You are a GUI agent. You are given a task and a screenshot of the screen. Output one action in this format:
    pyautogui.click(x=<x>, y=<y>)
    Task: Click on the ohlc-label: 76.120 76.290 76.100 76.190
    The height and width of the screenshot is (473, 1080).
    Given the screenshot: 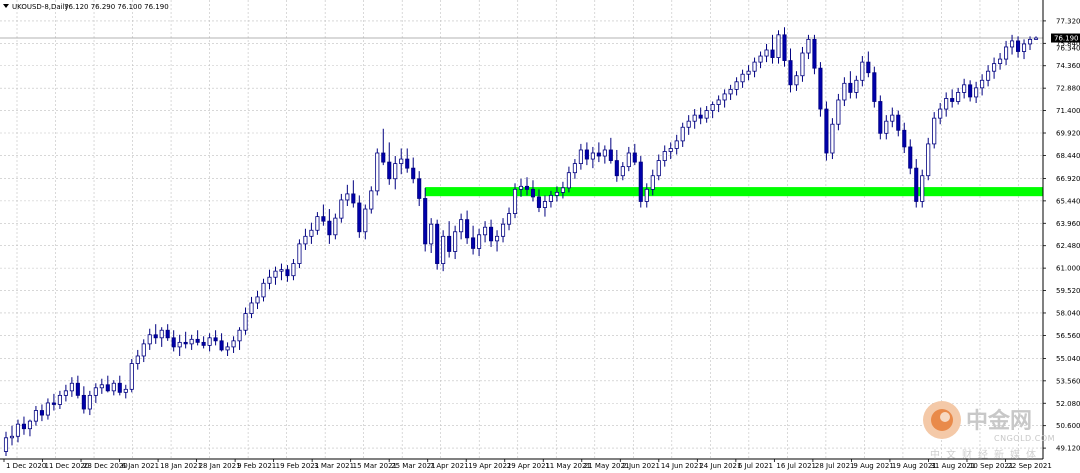 What is the action you would take?
    pyautogui.click(x=116, y=7)
    